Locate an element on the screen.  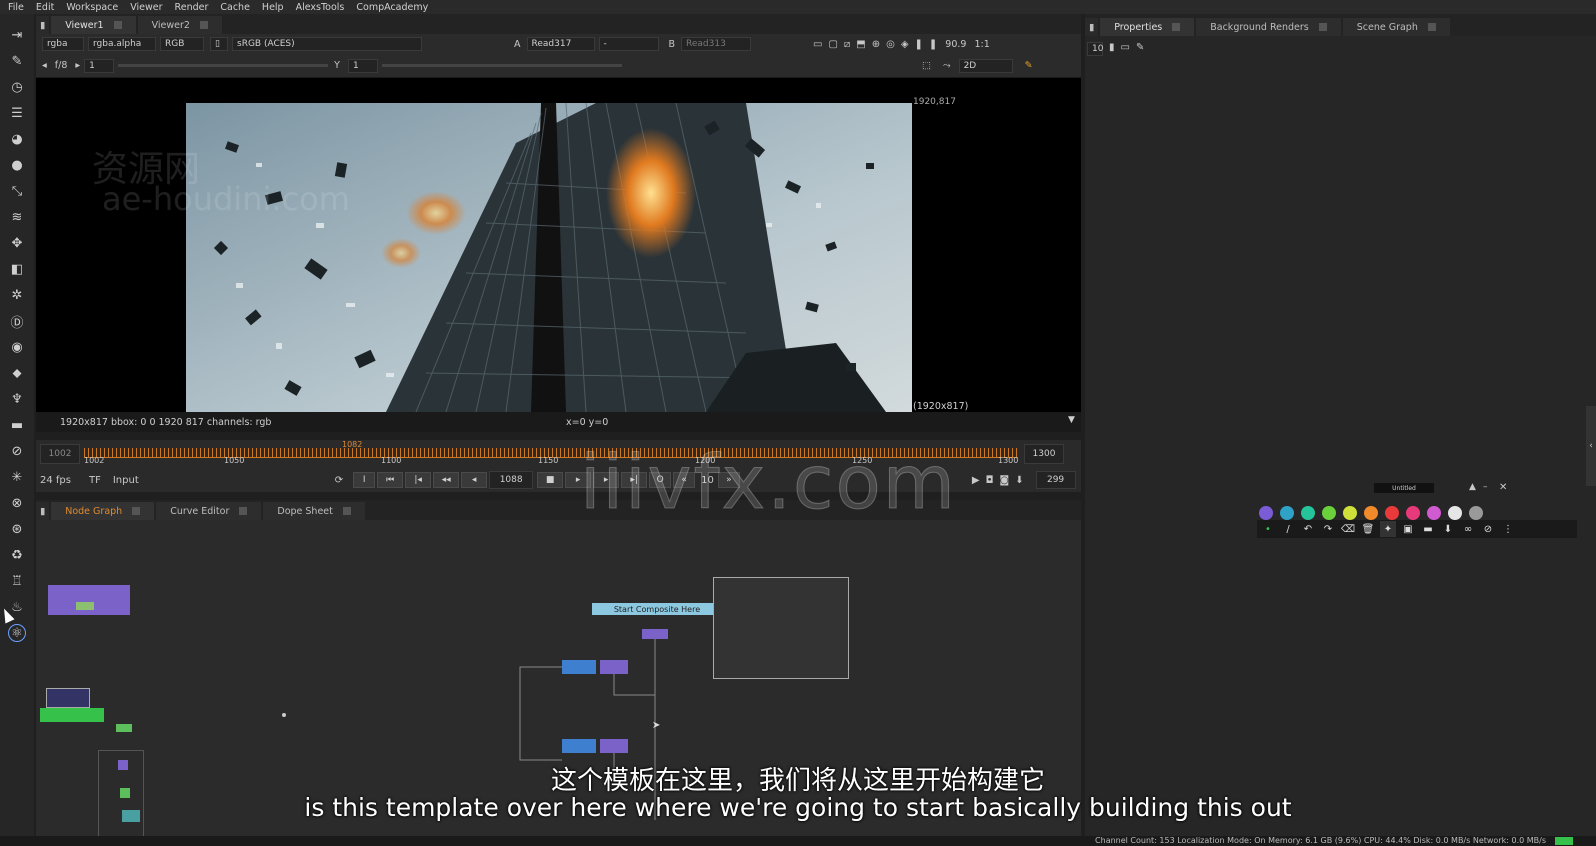
tf-dropdown: TF is located at coordinates (95, 480).